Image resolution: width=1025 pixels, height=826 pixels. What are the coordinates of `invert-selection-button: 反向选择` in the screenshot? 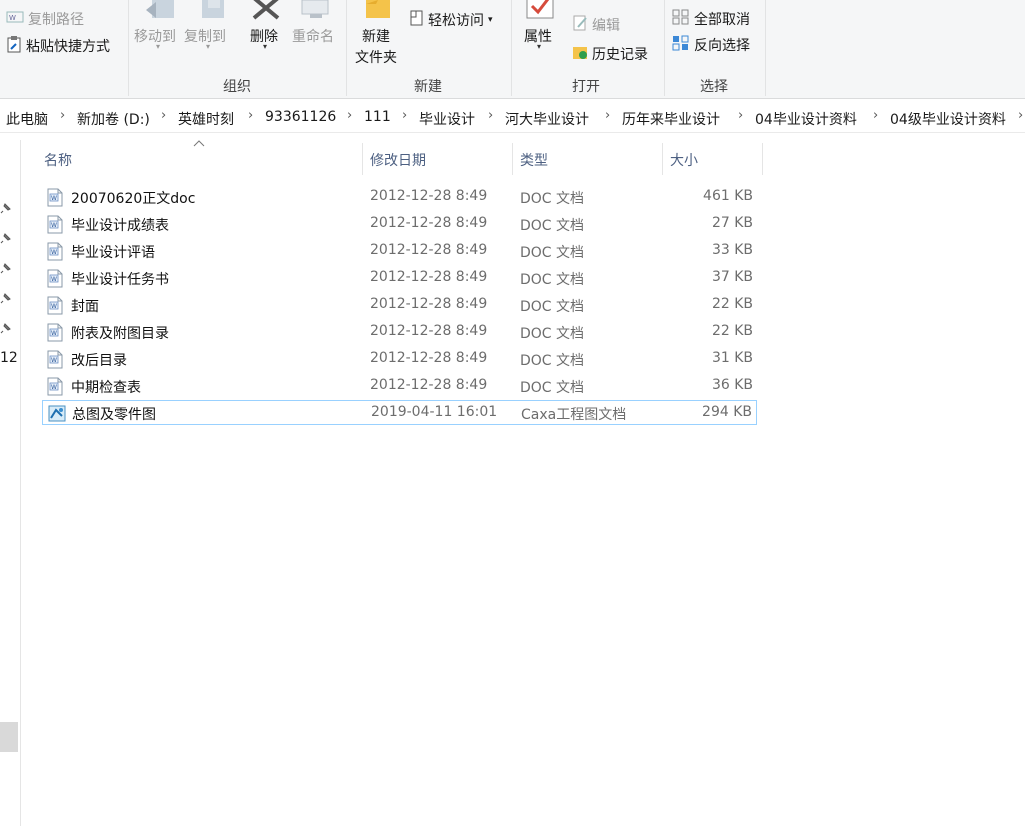 It's located at (711, 45).